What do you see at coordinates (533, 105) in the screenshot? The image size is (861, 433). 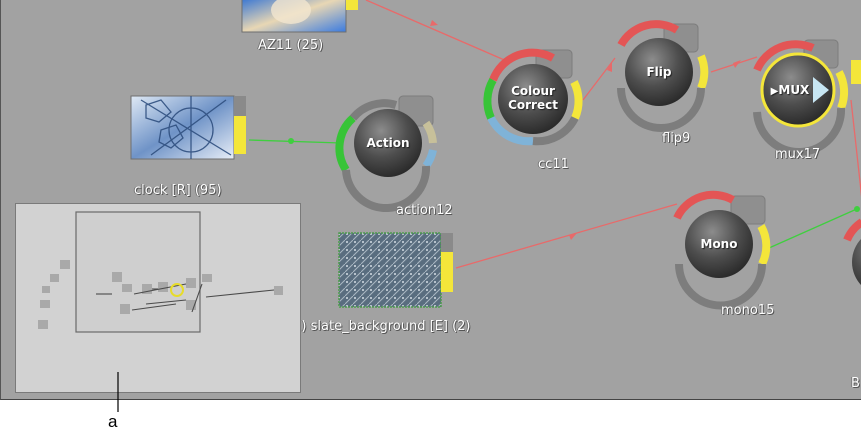 I see `cc-node-title-line2: Correct` at bounding box center [533, 105].